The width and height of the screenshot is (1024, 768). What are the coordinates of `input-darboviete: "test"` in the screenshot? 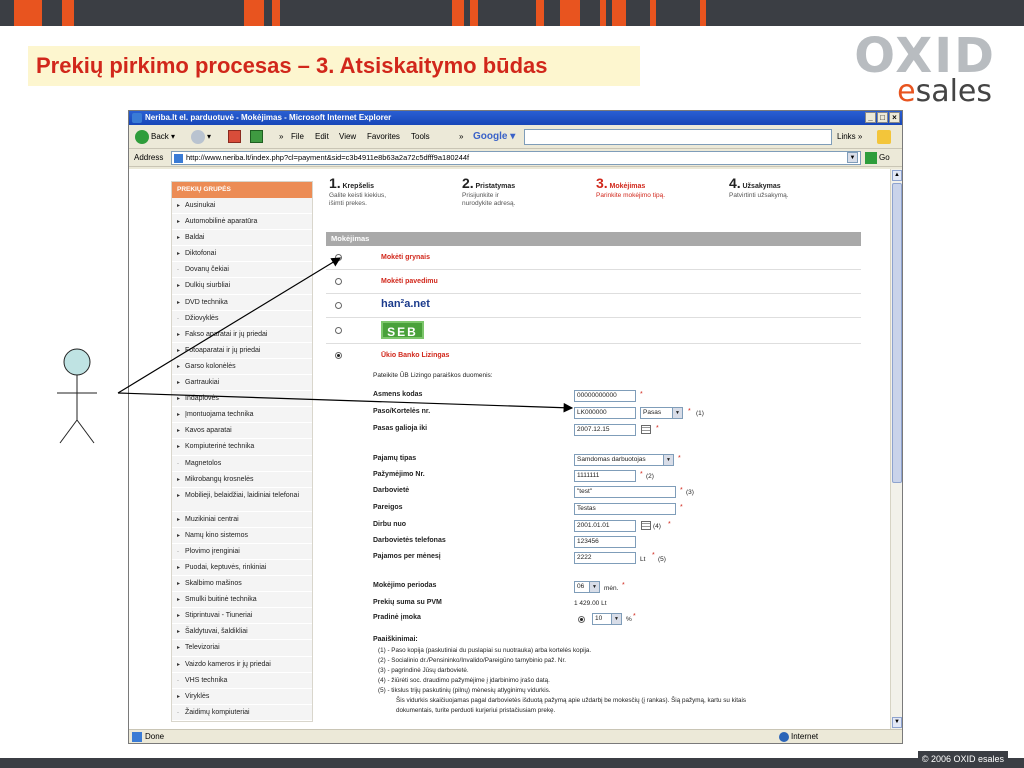 It's located at (625, 492).